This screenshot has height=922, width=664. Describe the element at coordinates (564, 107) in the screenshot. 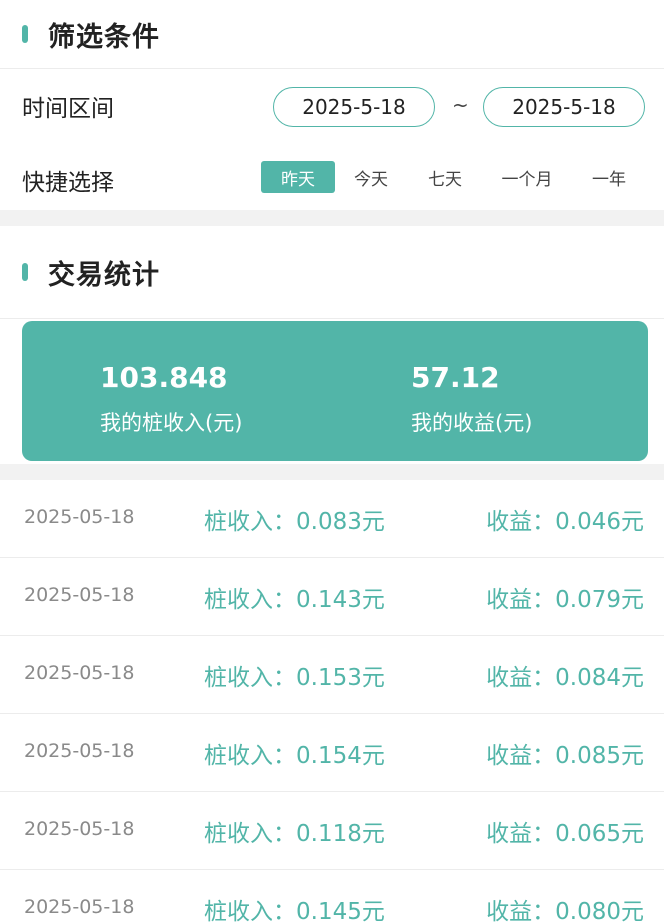

I see `end-date-picker: 2025-5-18` at that location.